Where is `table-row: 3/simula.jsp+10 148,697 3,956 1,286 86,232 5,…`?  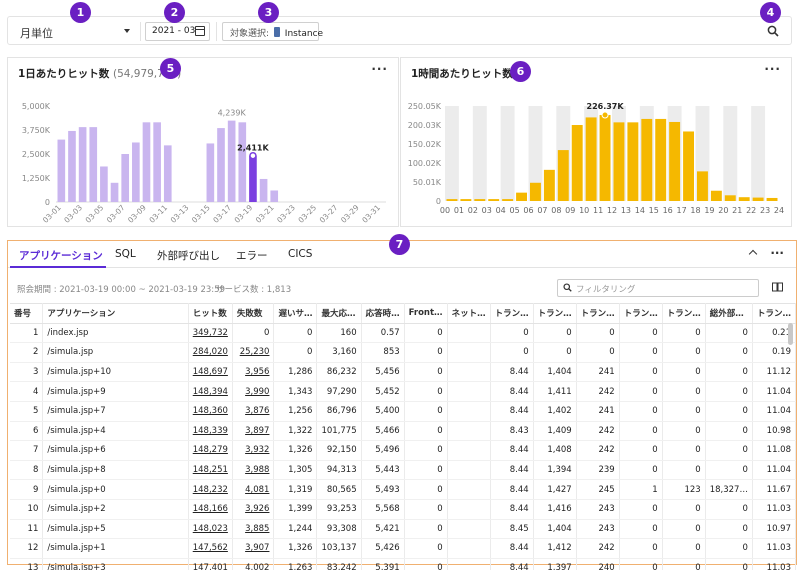 table-row: 3/simula.jsp+10 148,697 3,956 1,286 86,232 5,… is located at coordinates (403, 372).